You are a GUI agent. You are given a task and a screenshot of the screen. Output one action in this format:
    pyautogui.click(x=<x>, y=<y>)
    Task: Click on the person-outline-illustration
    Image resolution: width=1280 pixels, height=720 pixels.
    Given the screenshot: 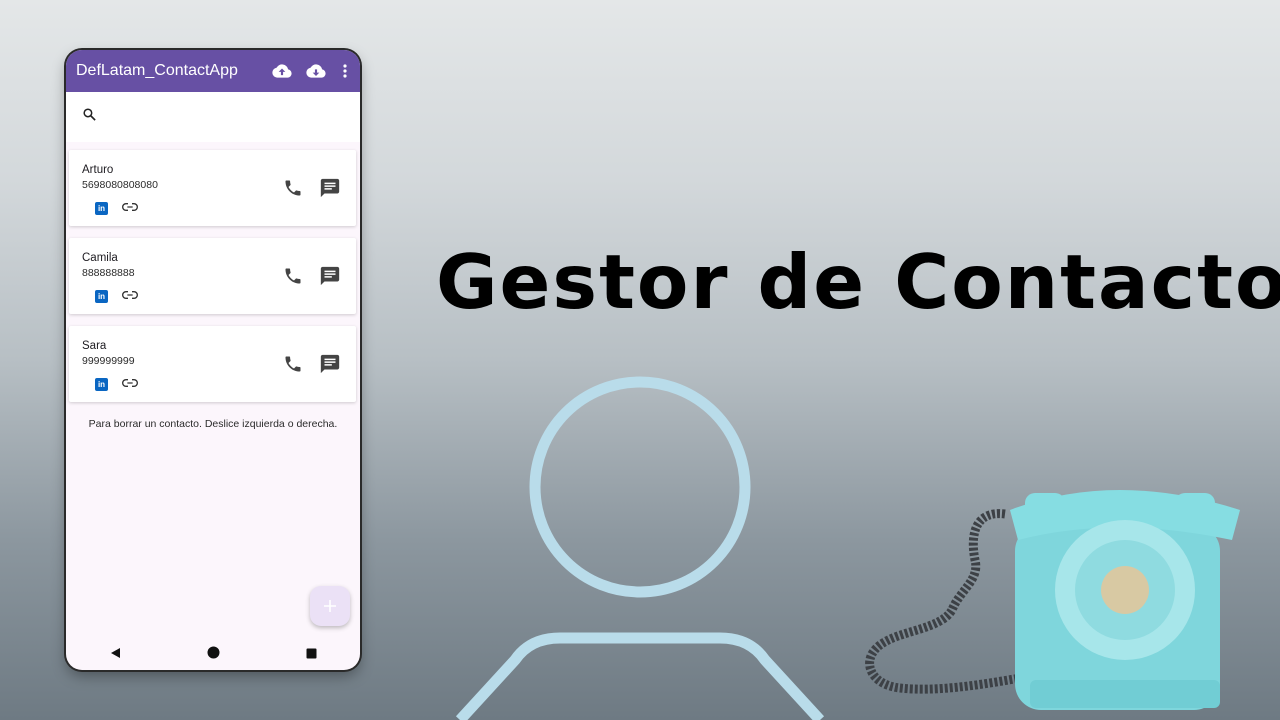 What is the action you would take?
    pyautogui.click(x=640, y=548)
    